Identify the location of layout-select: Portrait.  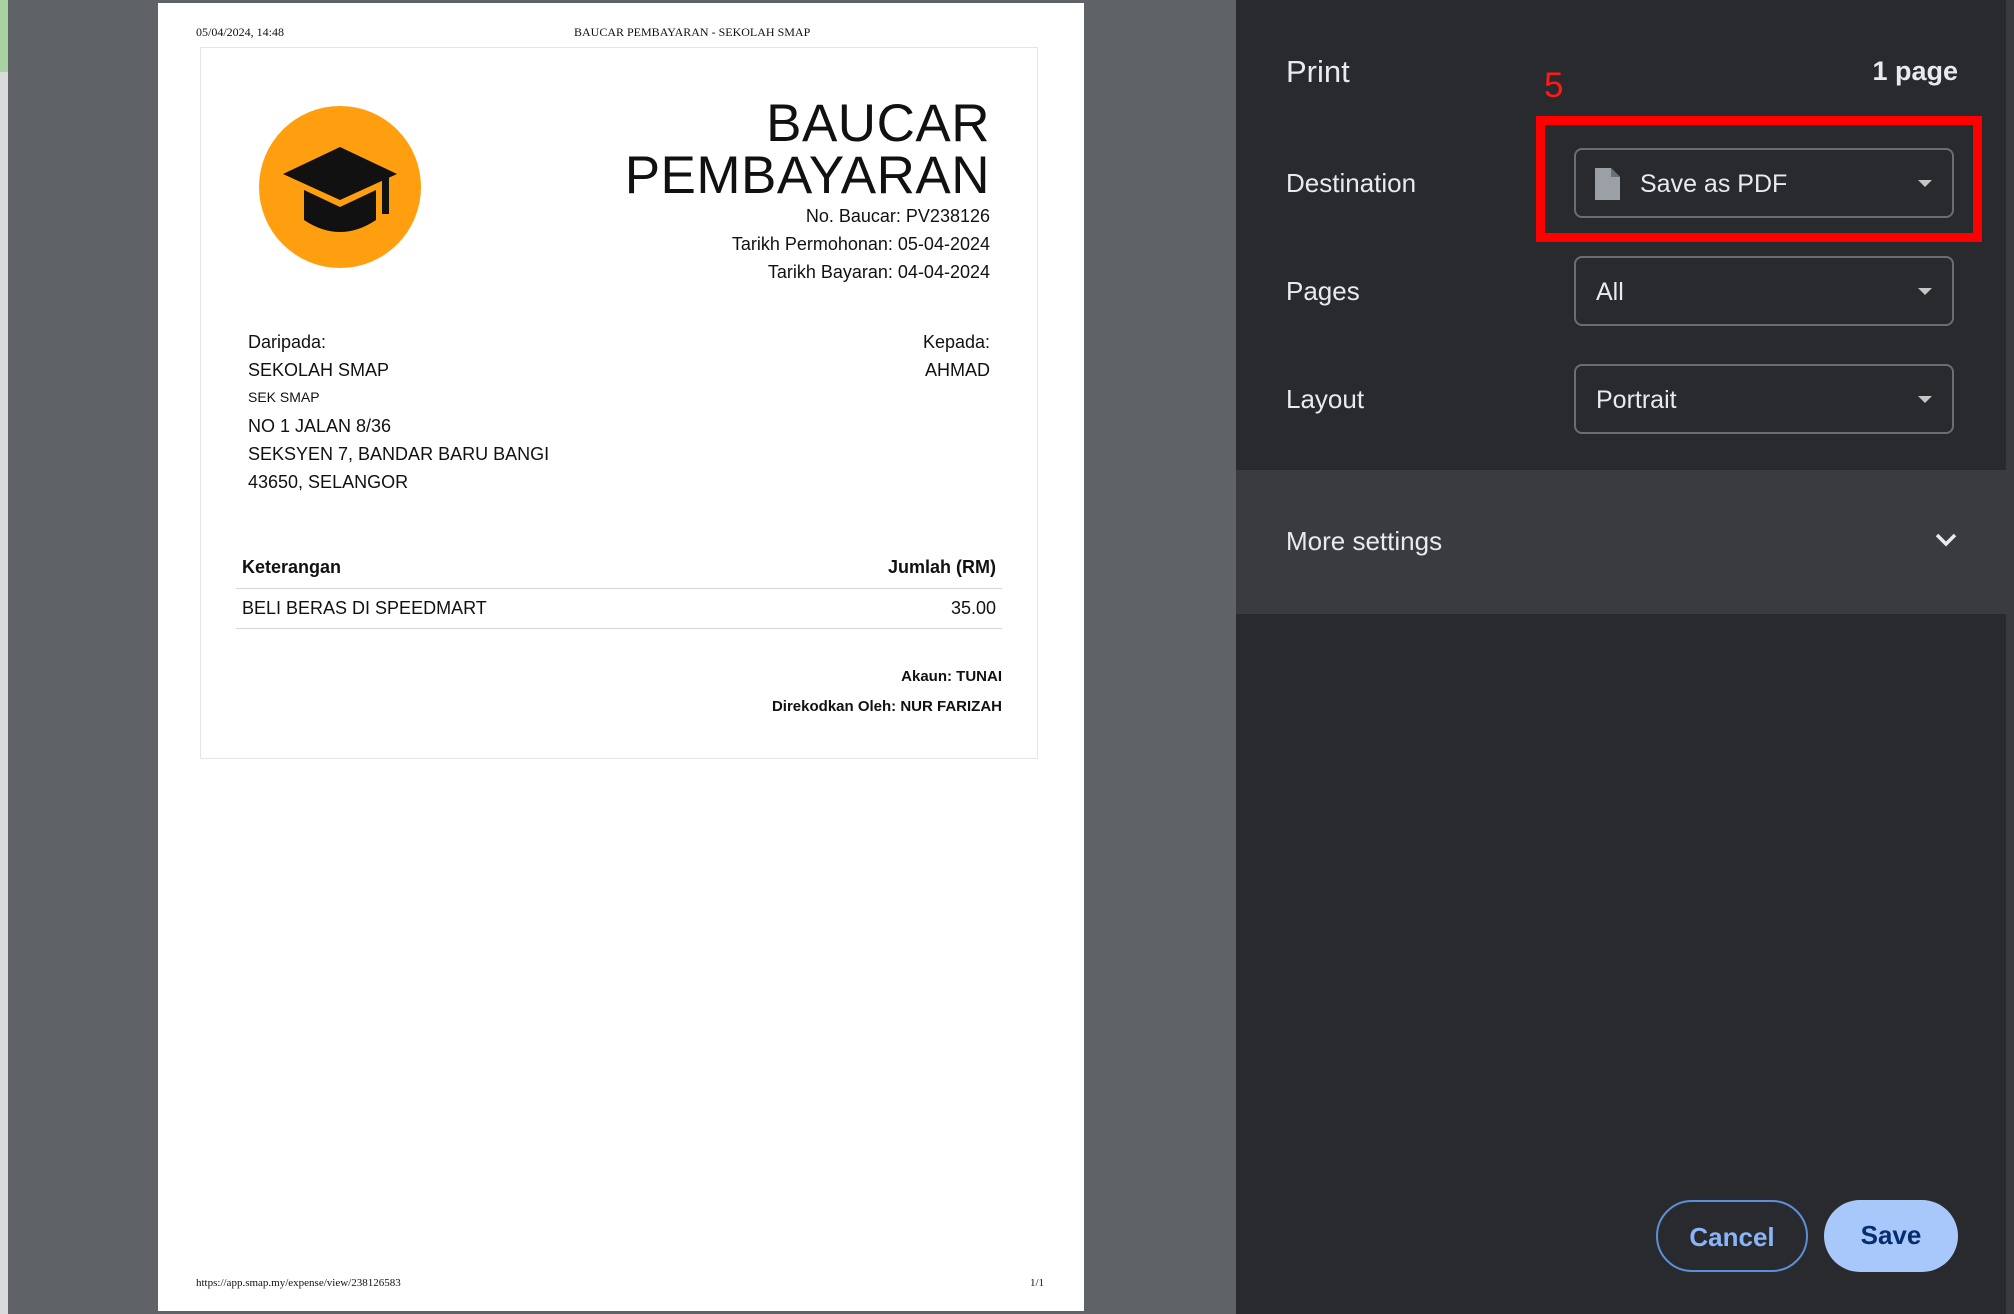
(1764, 399).